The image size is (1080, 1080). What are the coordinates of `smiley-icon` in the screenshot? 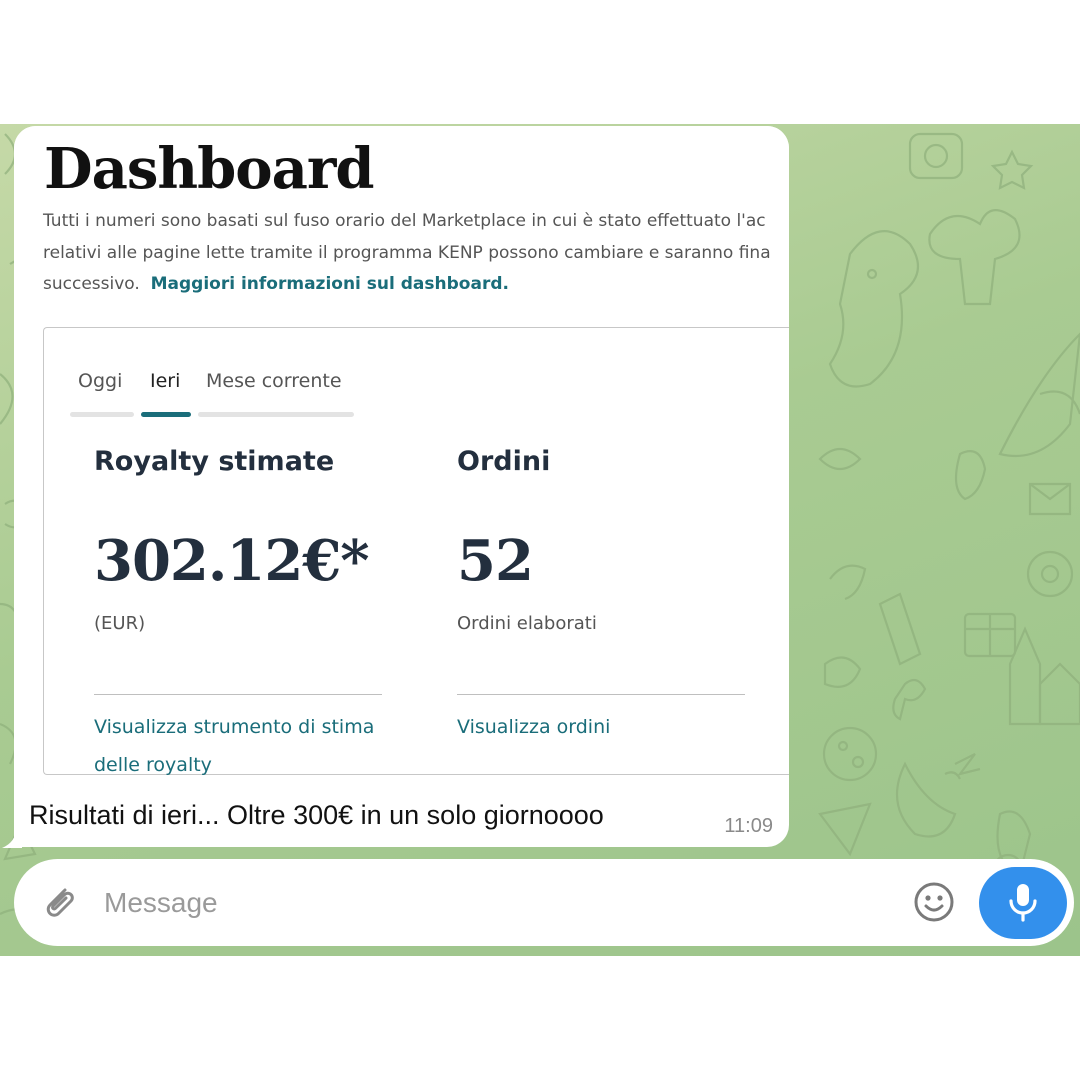 It's located at (934, 902).